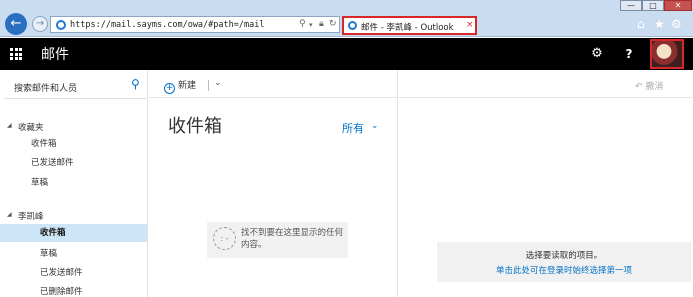 Image resolution: width=693 pixels, height=297 pixels. Describe the element at coordinates (16, 24) in the screenshot. I see `back-button: ←` at that location.